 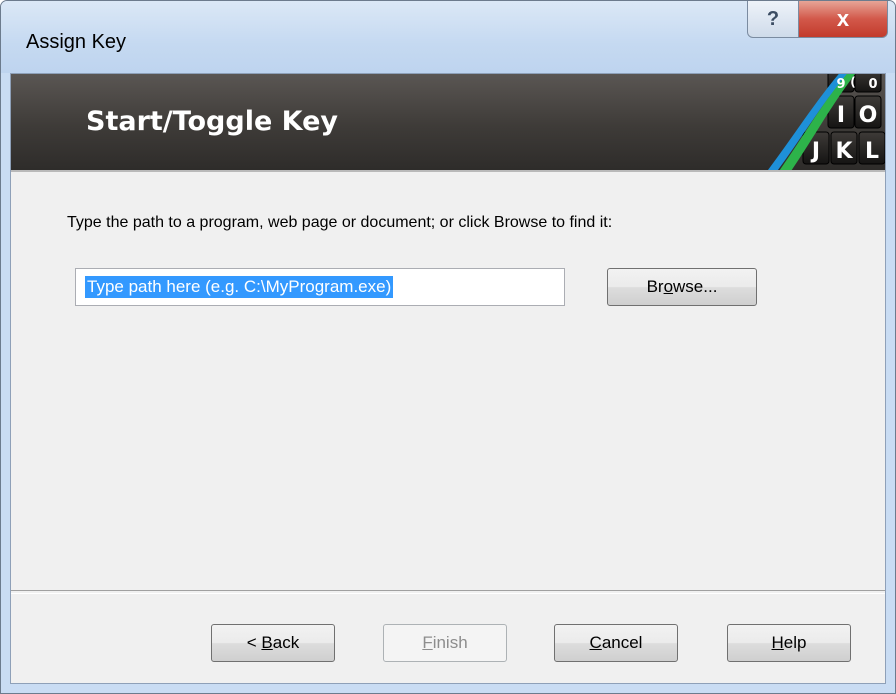 I want to click on key-label-k: K, so click(x=844, y=151).